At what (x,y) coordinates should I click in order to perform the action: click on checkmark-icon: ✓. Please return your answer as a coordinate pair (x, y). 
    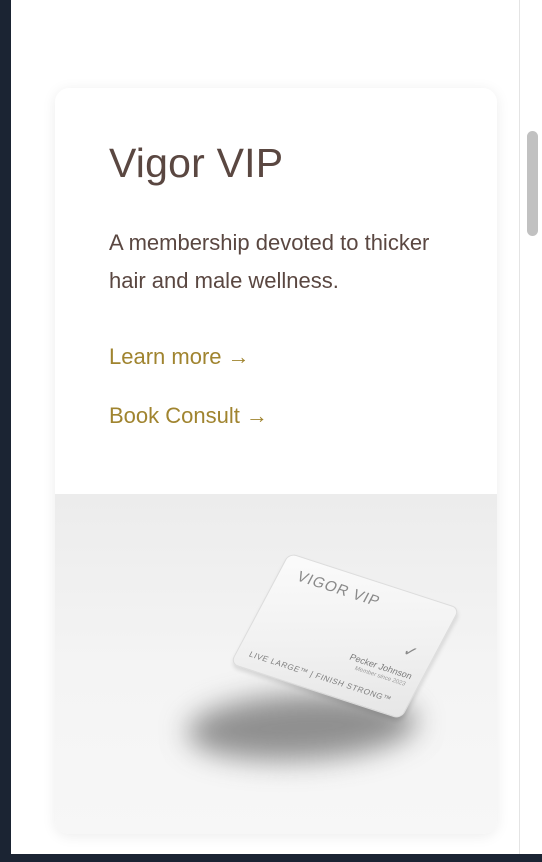
    Looking at the image, I should click on (410, 652).